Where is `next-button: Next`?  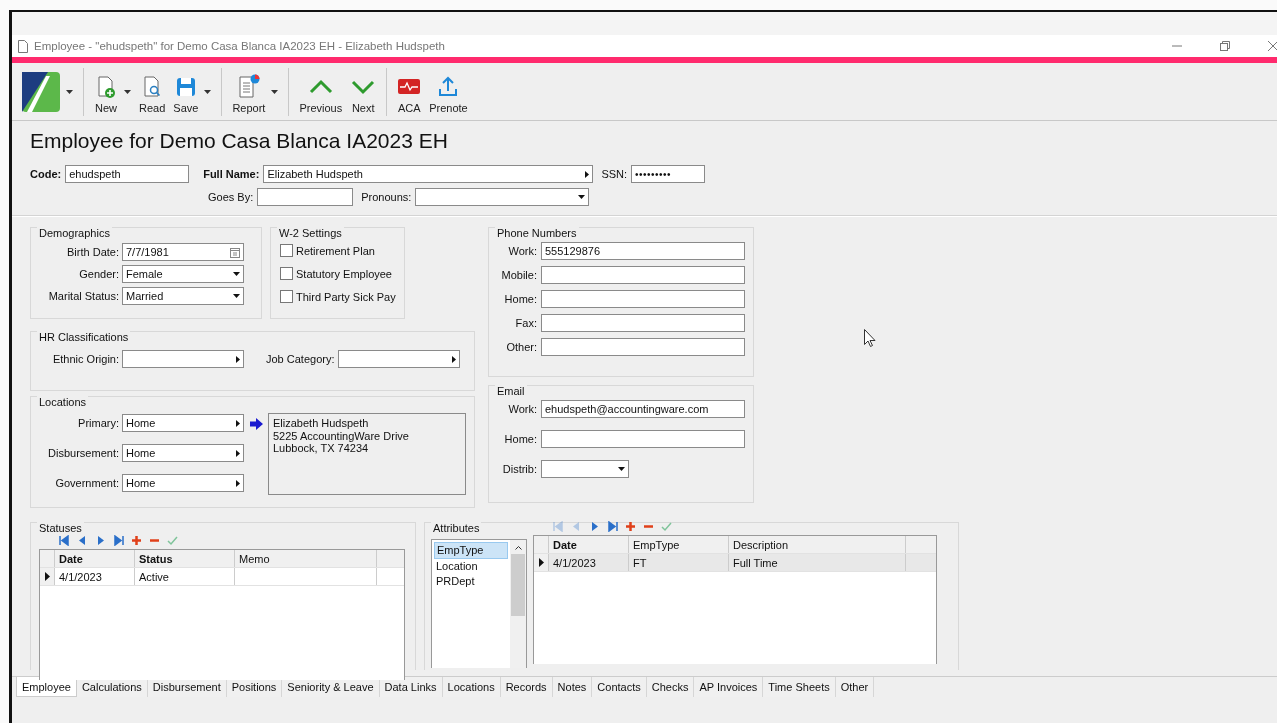
next-button: Next is located at coordinates (363, 91).